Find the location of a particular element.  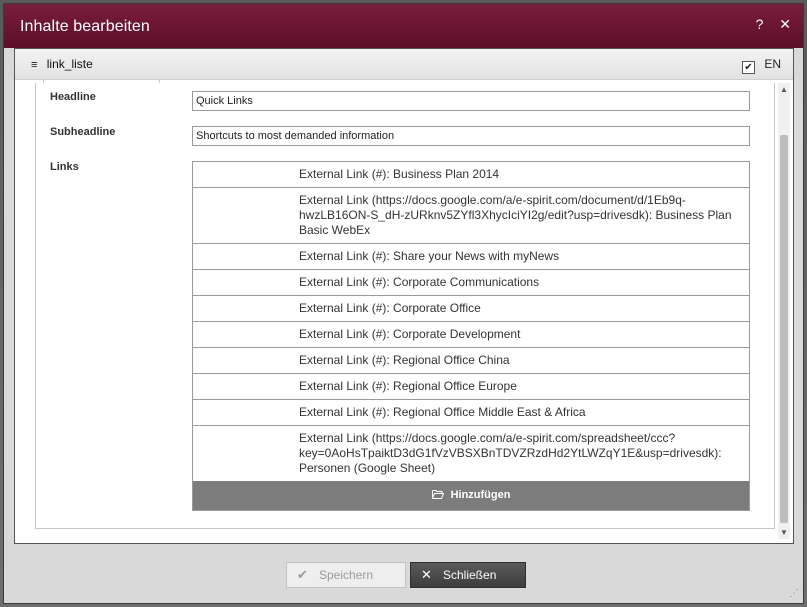

add-link-label: Hinzufügen is located at coordinates (480, 495).